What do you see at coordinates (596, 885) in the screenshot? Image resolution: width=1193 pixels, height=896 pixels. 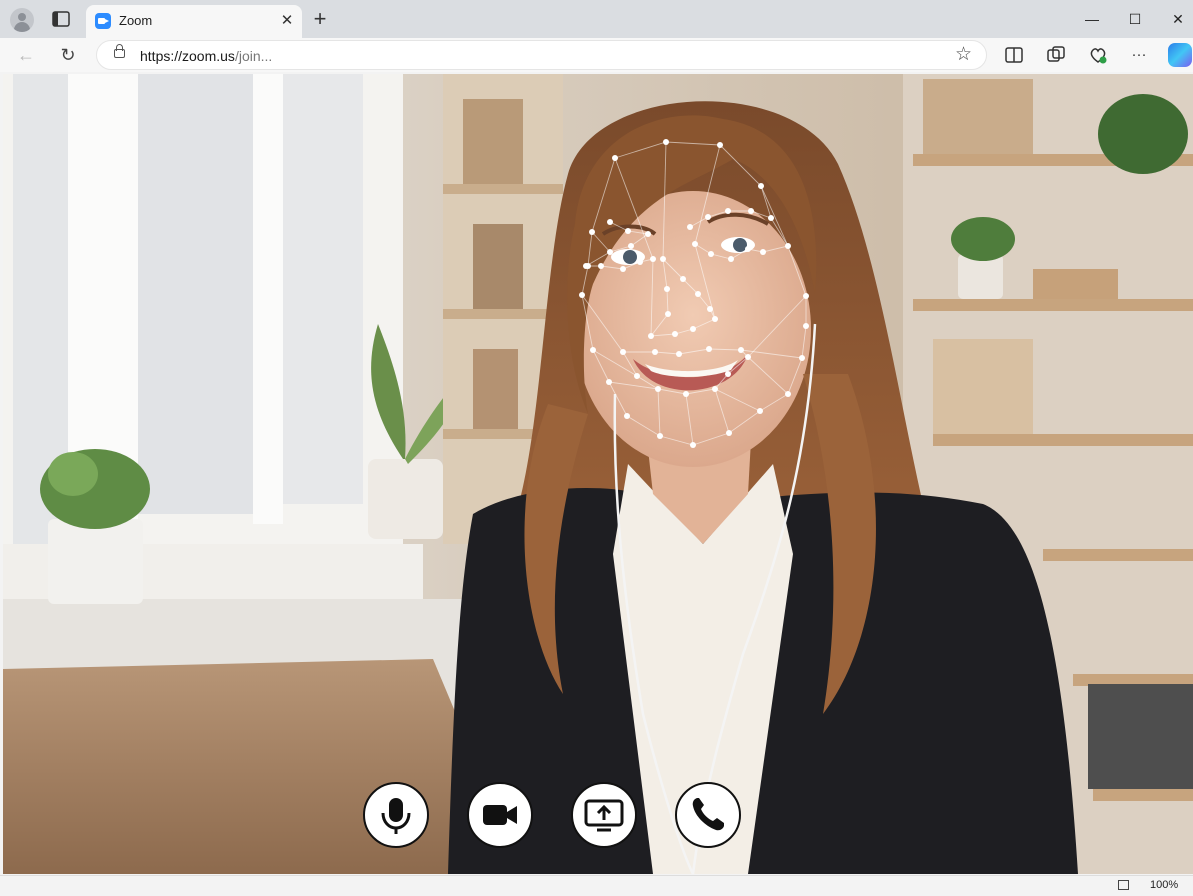 I see `browser-status-bar: 100%` at bounding box center [596, 885].